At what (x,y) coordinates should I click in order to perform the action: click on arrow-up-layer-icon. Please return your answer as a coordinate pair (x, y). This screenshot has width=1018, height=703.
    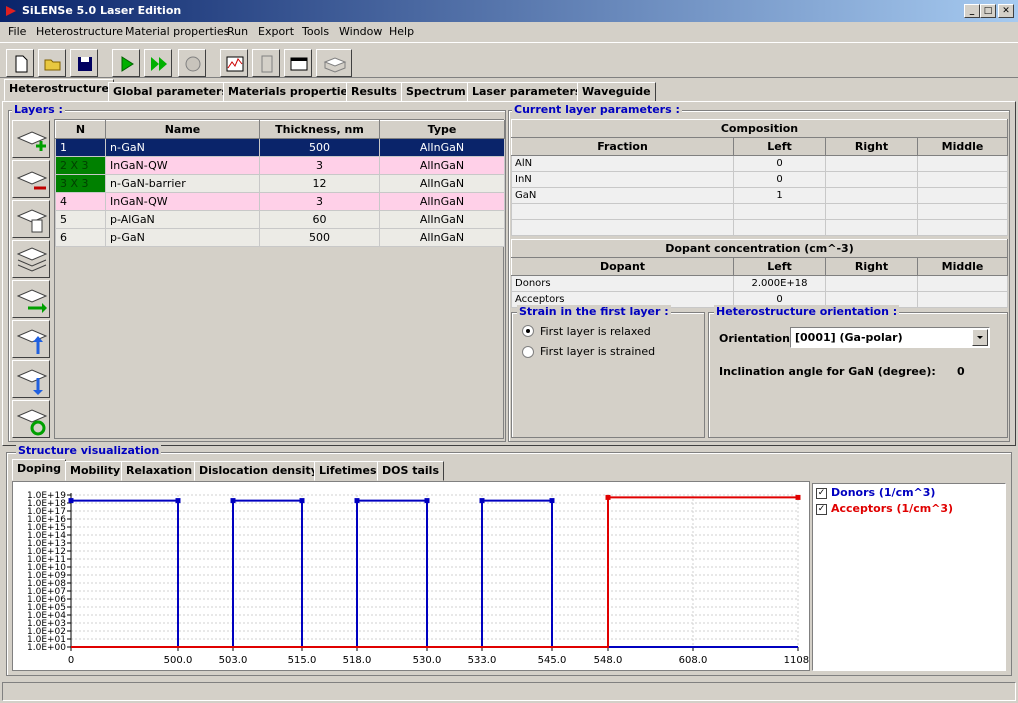
    Looking at the image, I should click on (32, 341).